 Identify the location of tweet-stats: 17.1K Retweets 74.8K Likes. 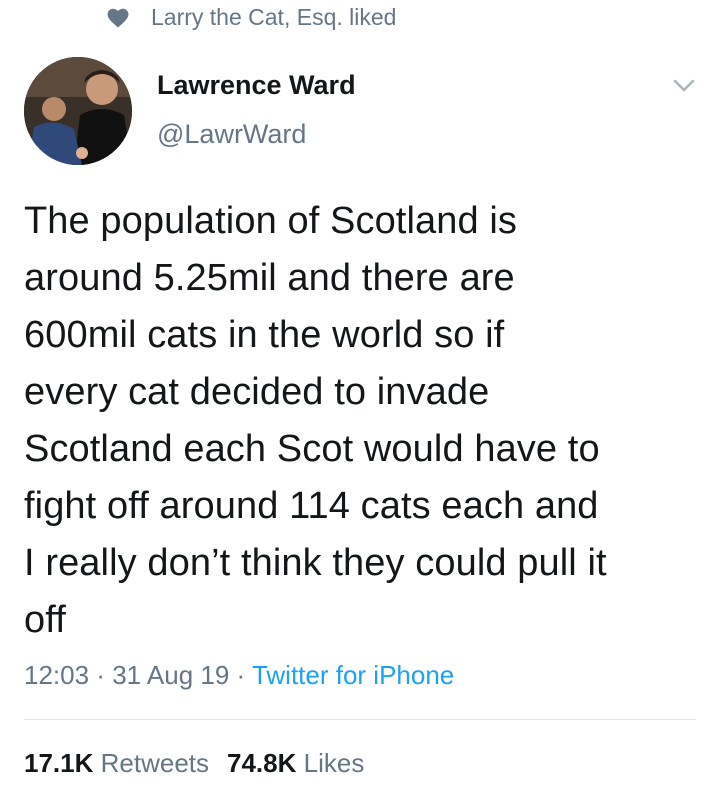
(194, 763).